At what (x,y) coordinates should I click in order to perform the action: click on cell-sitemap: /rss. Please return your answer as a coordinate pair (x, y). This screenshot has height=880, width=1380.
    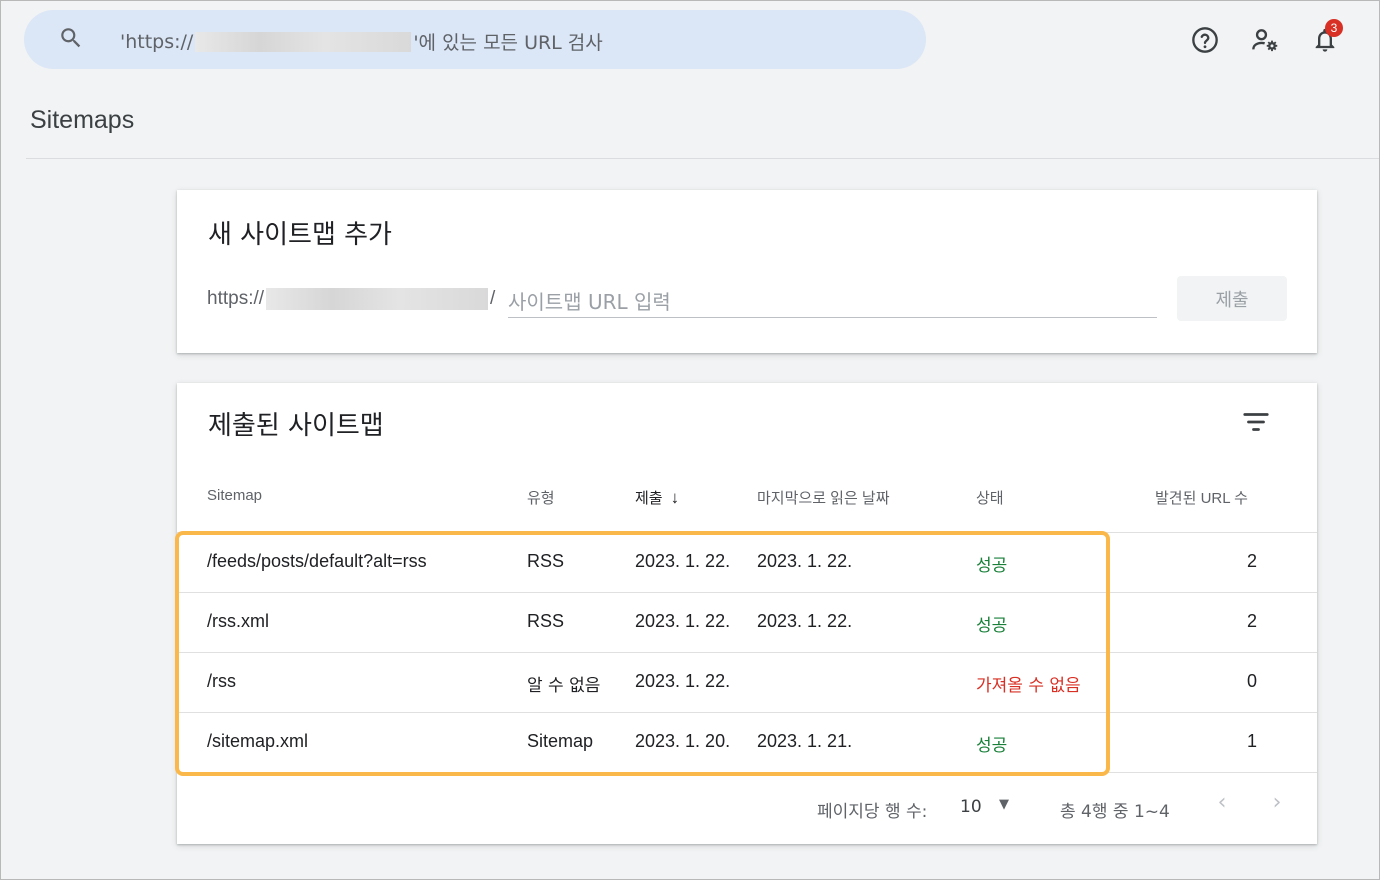
    Looking at the image, I should click on (221, 681).